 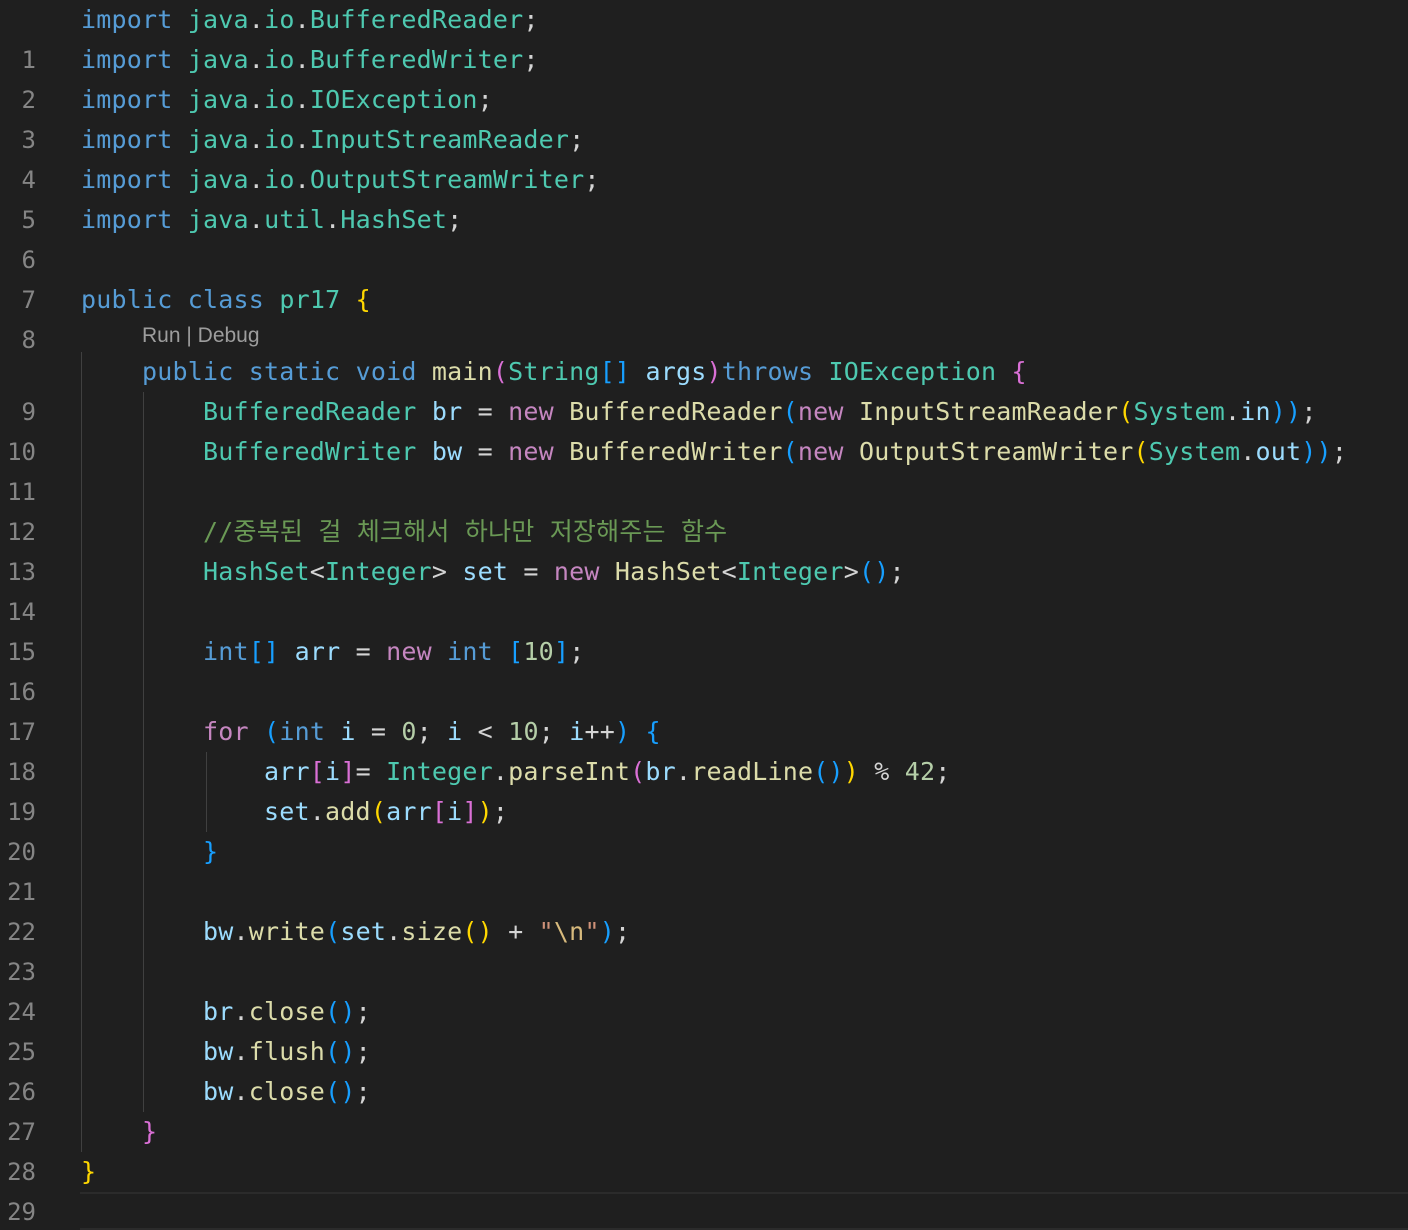 What do you see at coordinates (704, 949) in the screenshot?
I see `code-line-23: 23 bw.write(set.size() + "\n");` at bounding box center [704, 949].